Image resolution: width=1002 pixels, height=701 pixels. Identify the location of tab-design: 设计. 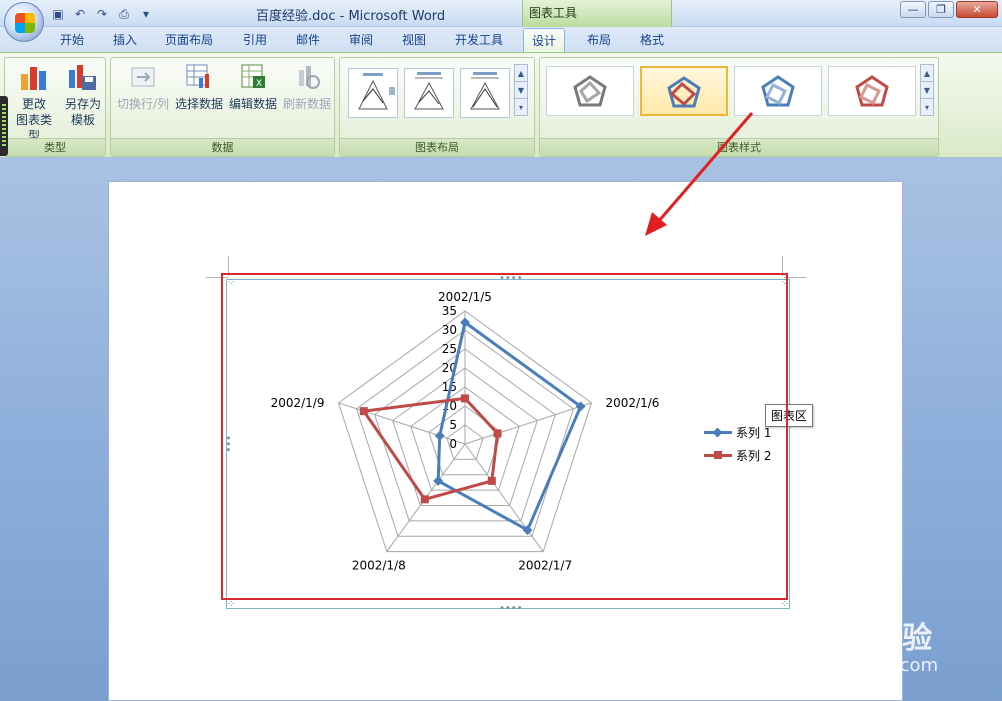
(544, 40).